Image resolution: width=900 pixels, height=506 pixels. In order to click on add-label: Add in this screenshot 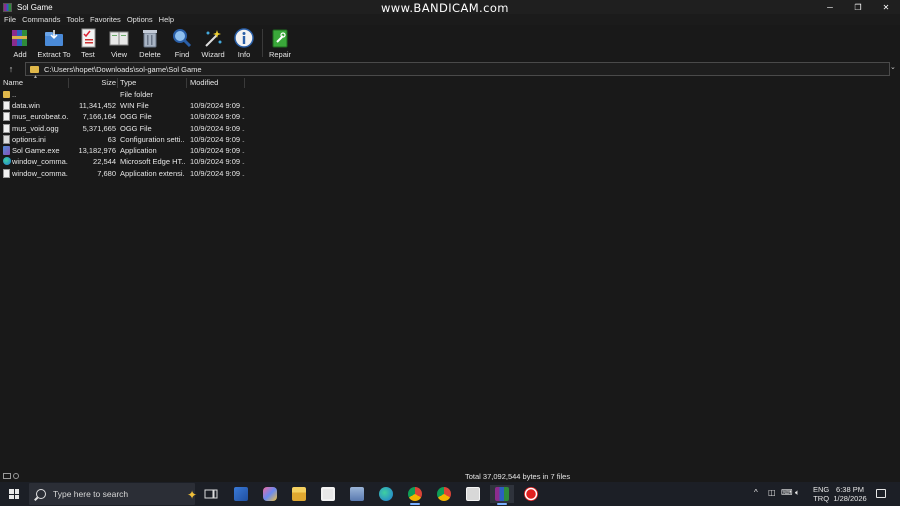, I will do `click(20, 54)`.